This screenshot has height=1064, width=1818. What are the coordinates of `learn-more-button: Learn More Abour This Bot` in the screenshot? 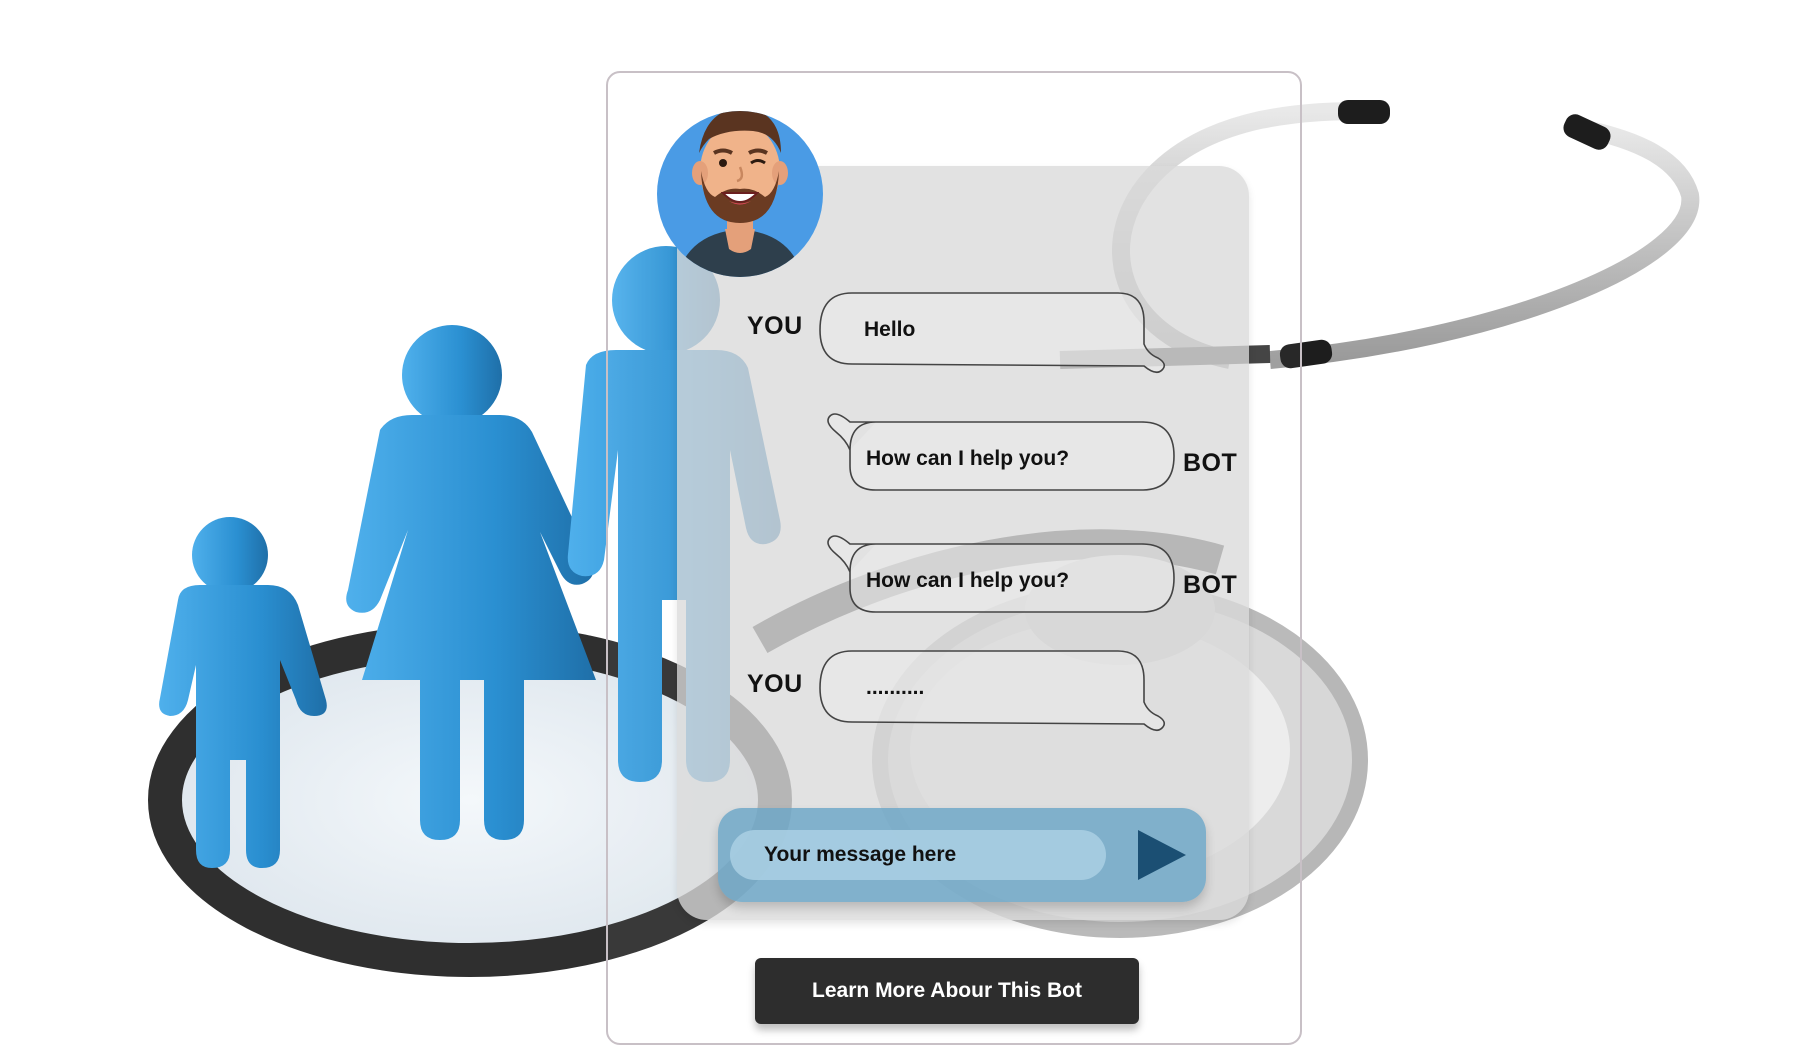 It's located at (947, 991).